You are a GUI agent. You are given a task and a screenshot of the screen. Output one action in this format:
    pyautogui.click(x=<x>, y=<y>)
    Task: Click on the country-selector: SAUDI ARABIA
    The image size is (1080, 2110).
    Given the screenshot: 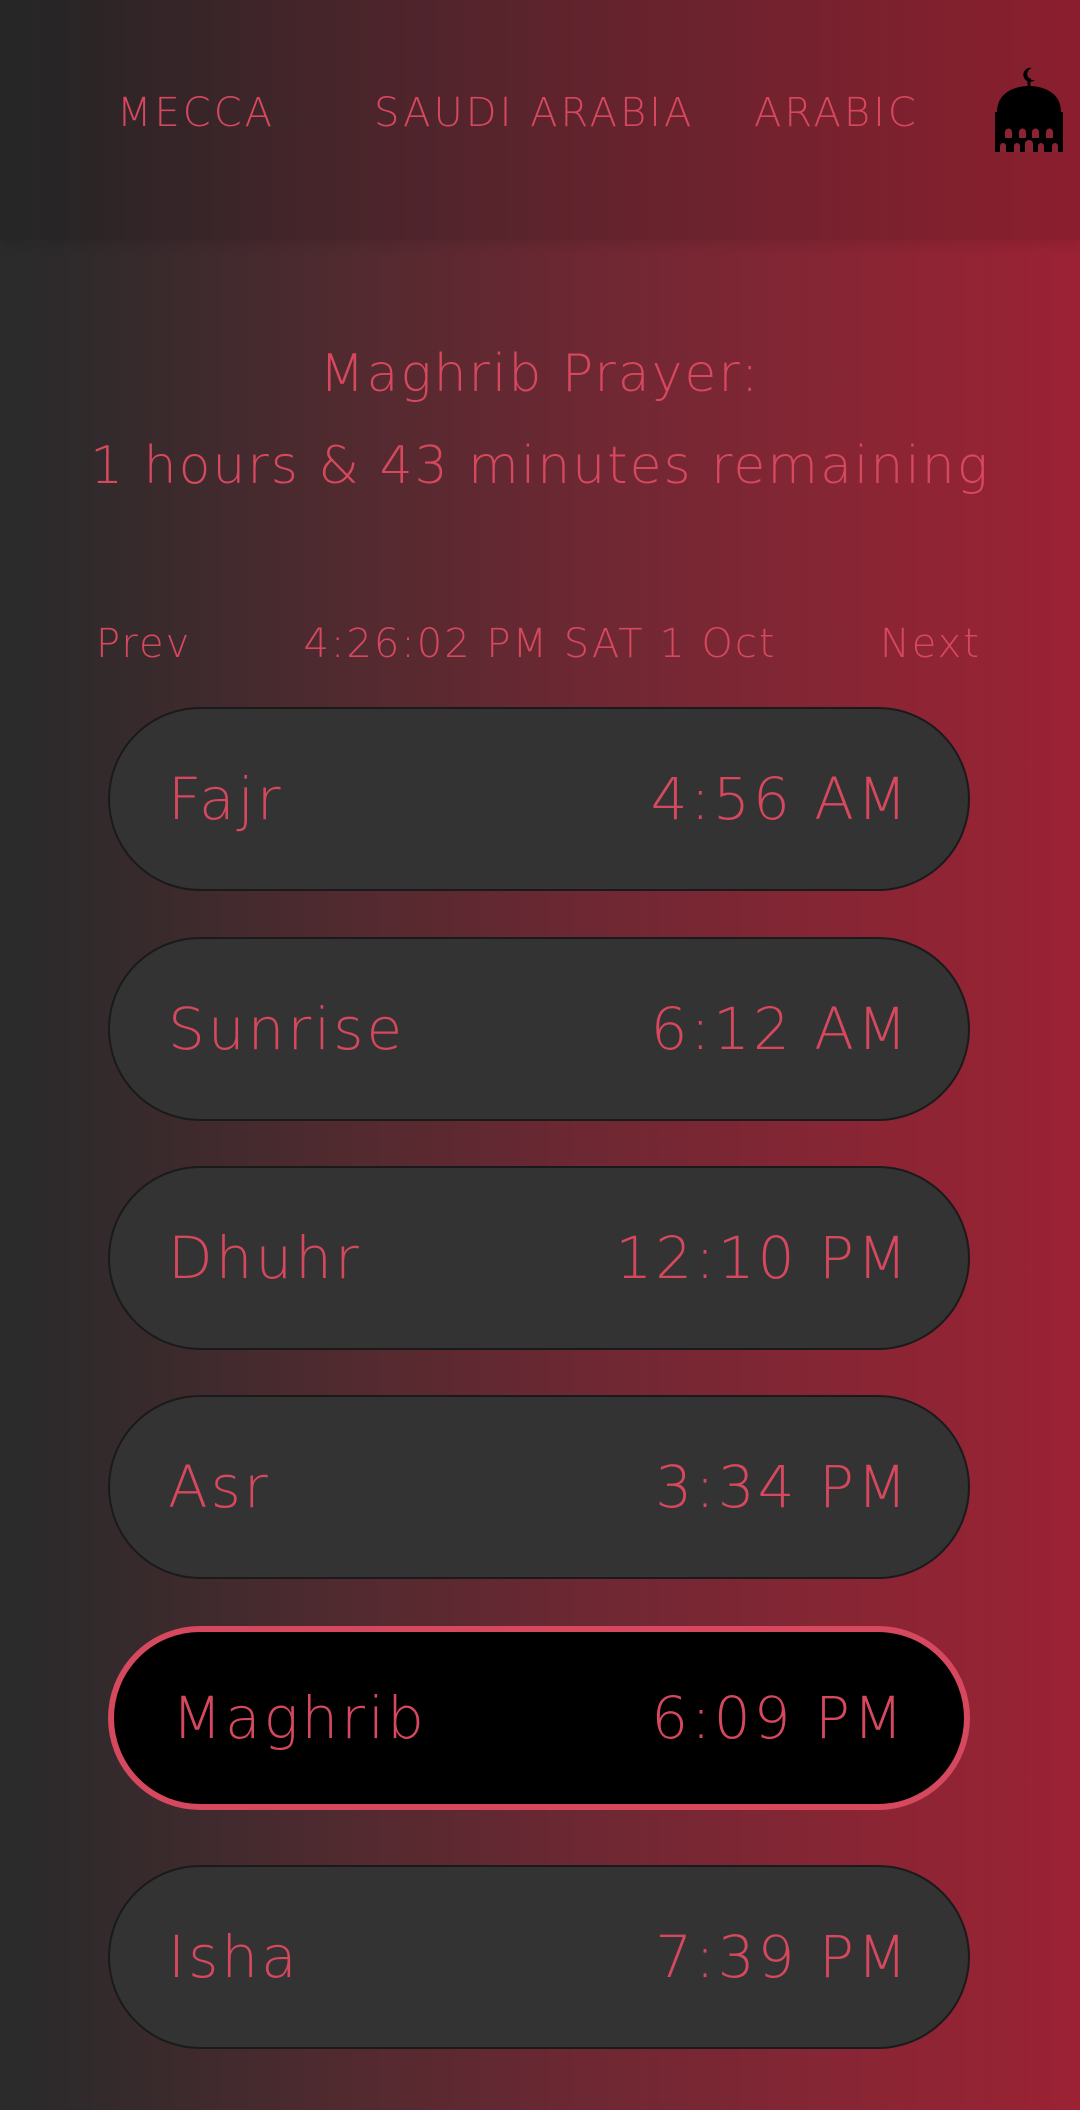 What is the action you would take?
    pyautogui.click(x=534, y=113)
    